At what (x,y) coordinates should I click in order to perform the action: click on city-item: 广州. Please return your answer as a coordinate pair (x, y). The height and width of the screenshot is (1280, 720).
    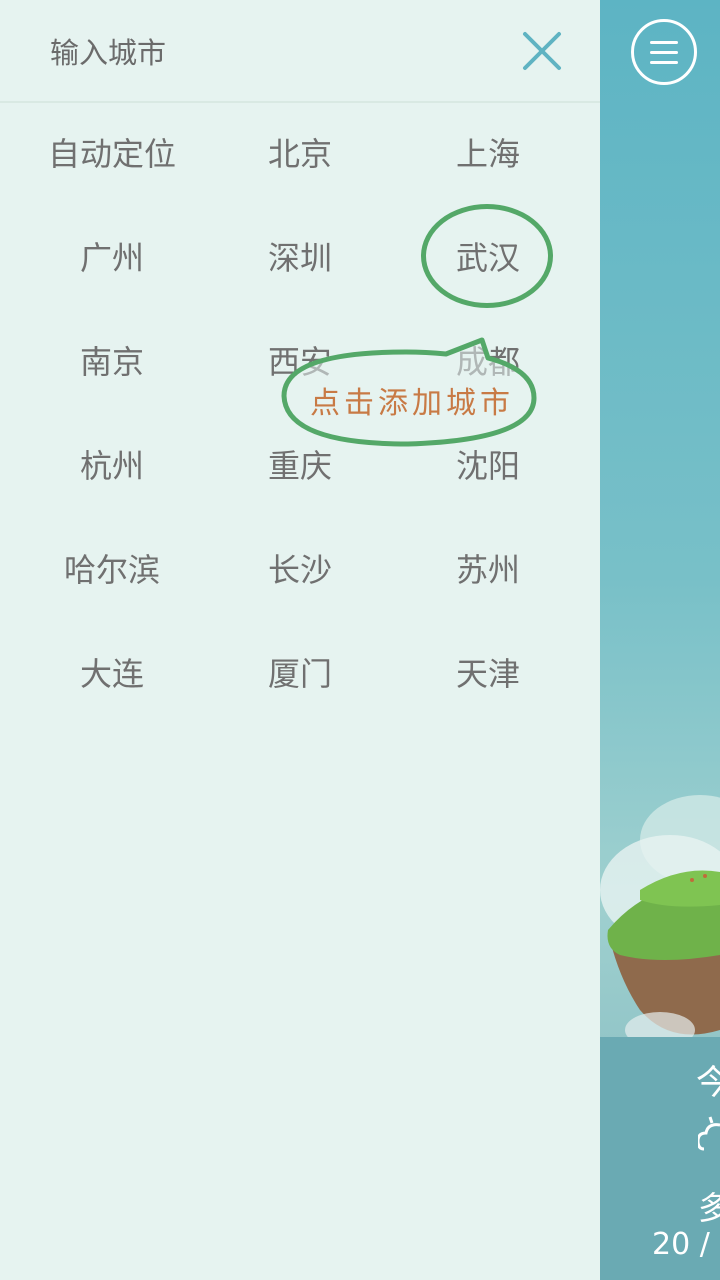
    Looking at the image, I should click on (112, 258).